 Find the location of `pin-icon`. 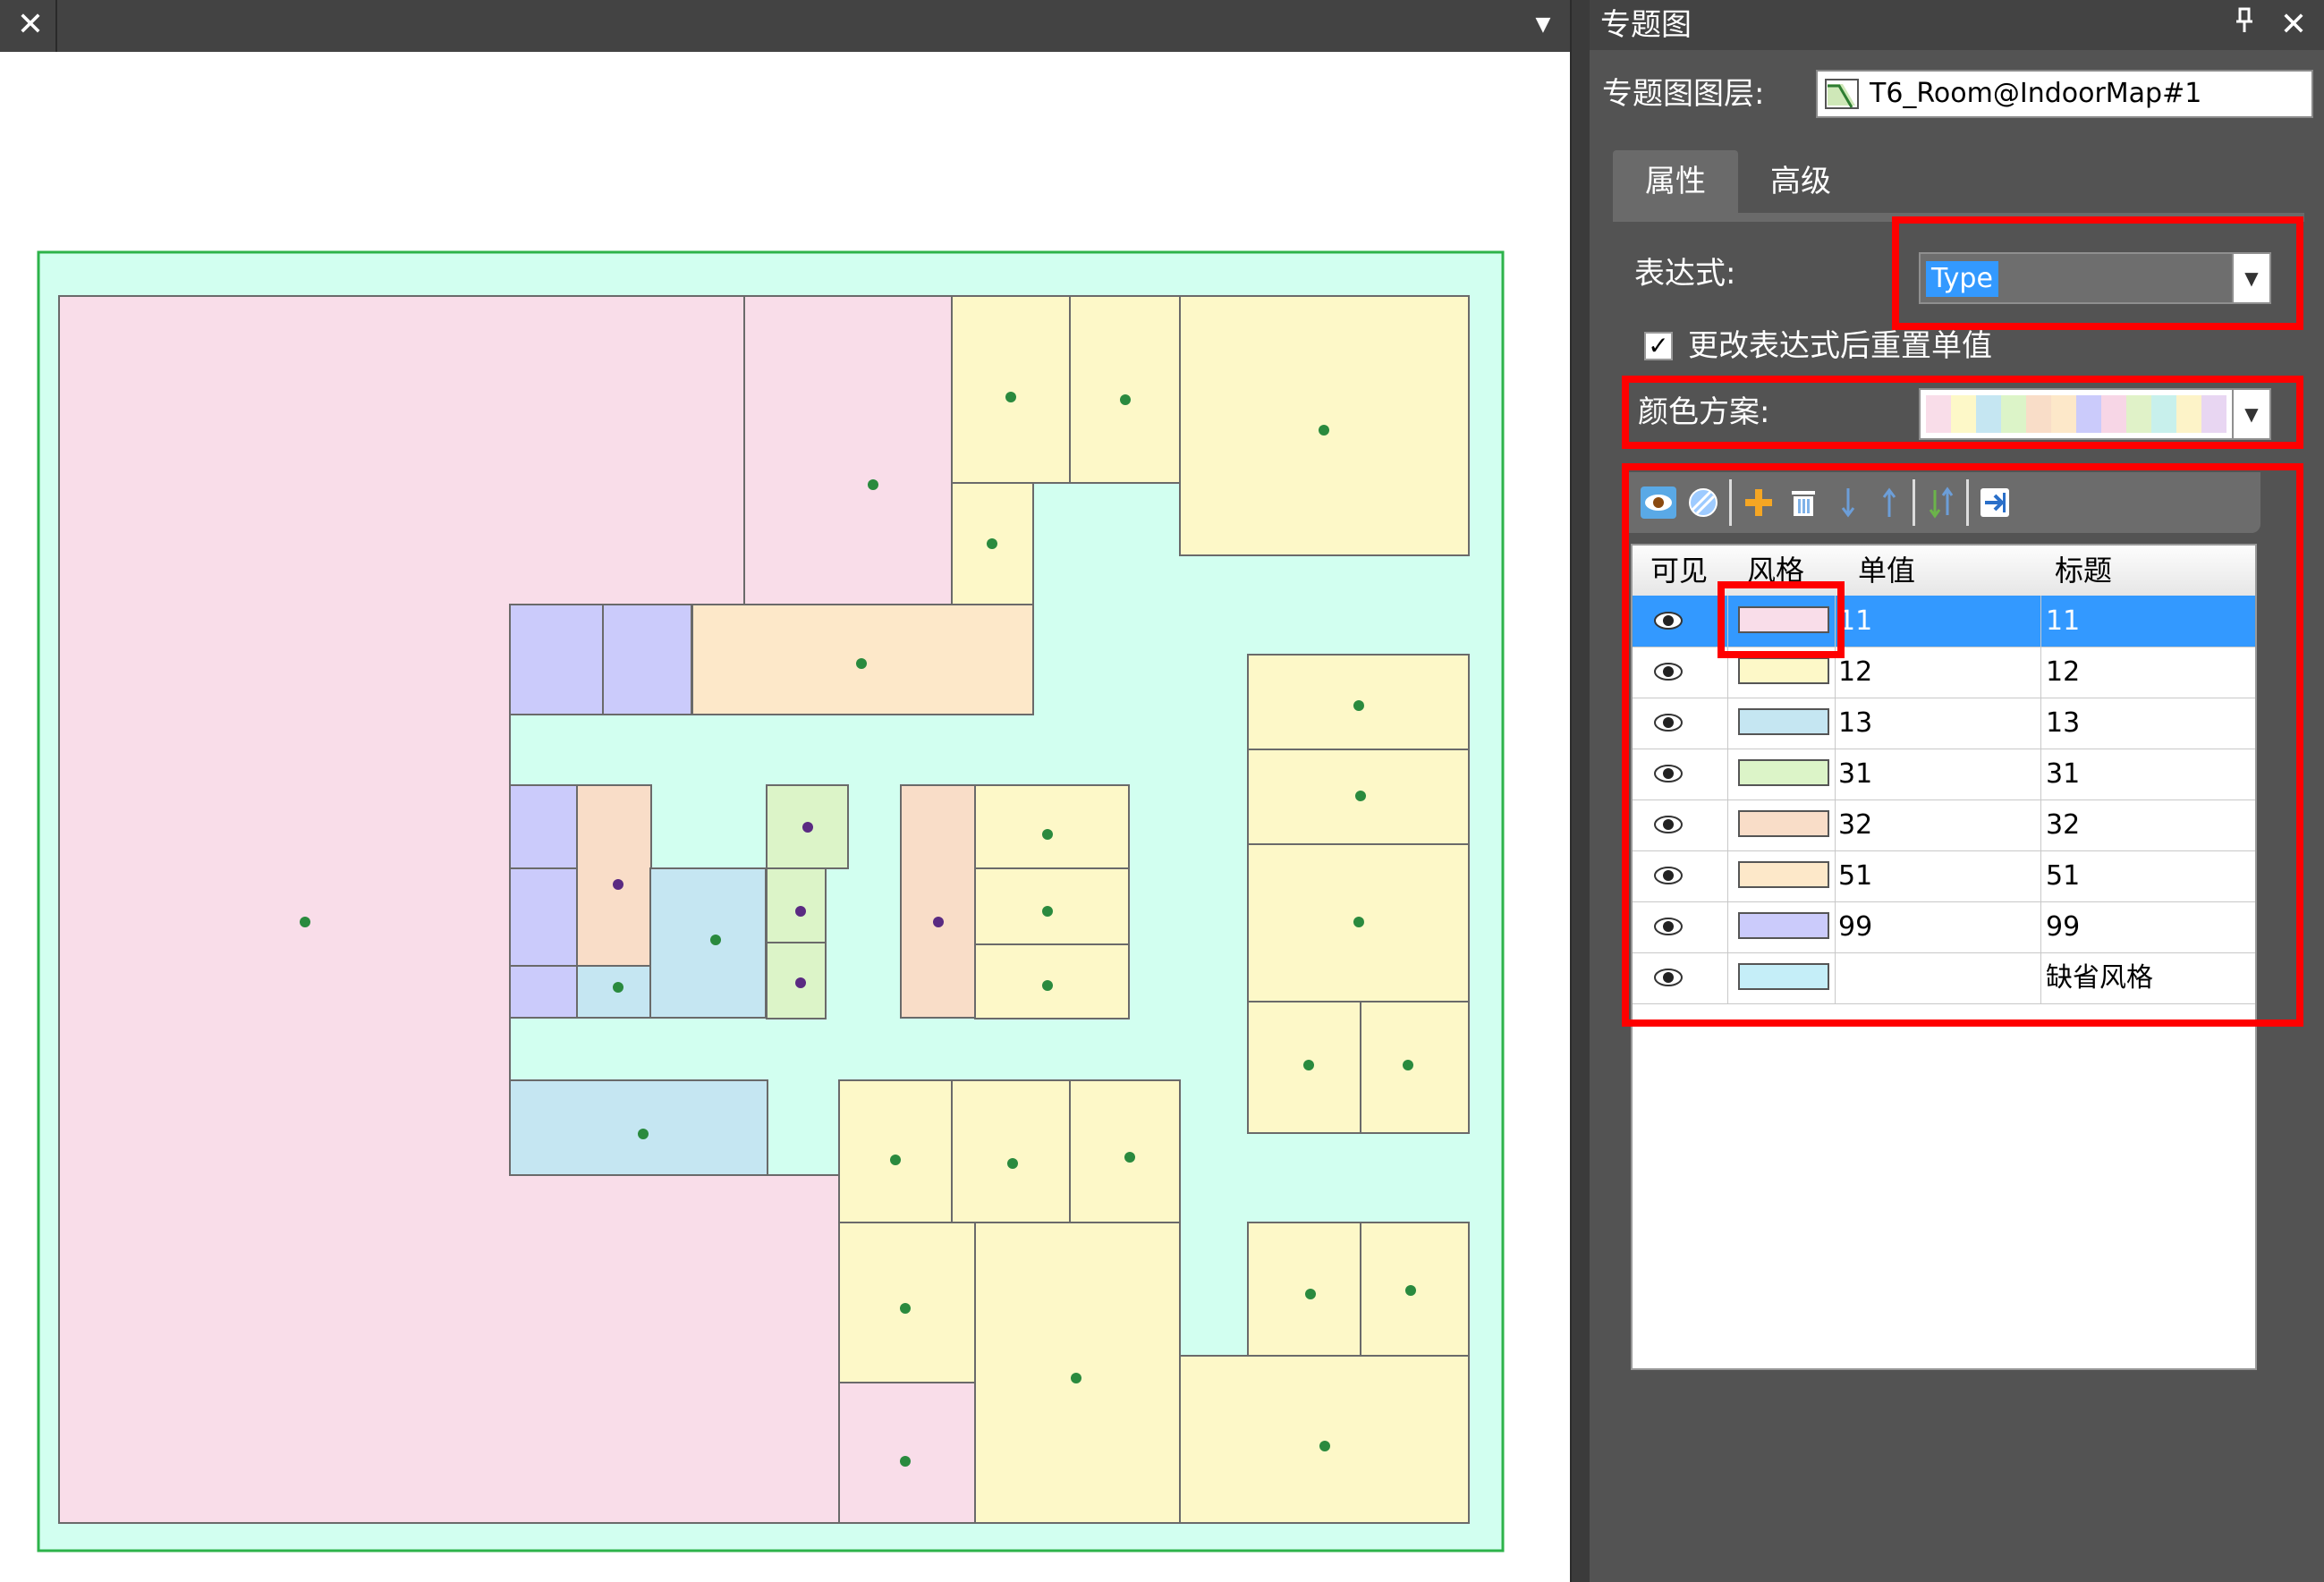

pin-icon is located at coordinates (2244, 25).